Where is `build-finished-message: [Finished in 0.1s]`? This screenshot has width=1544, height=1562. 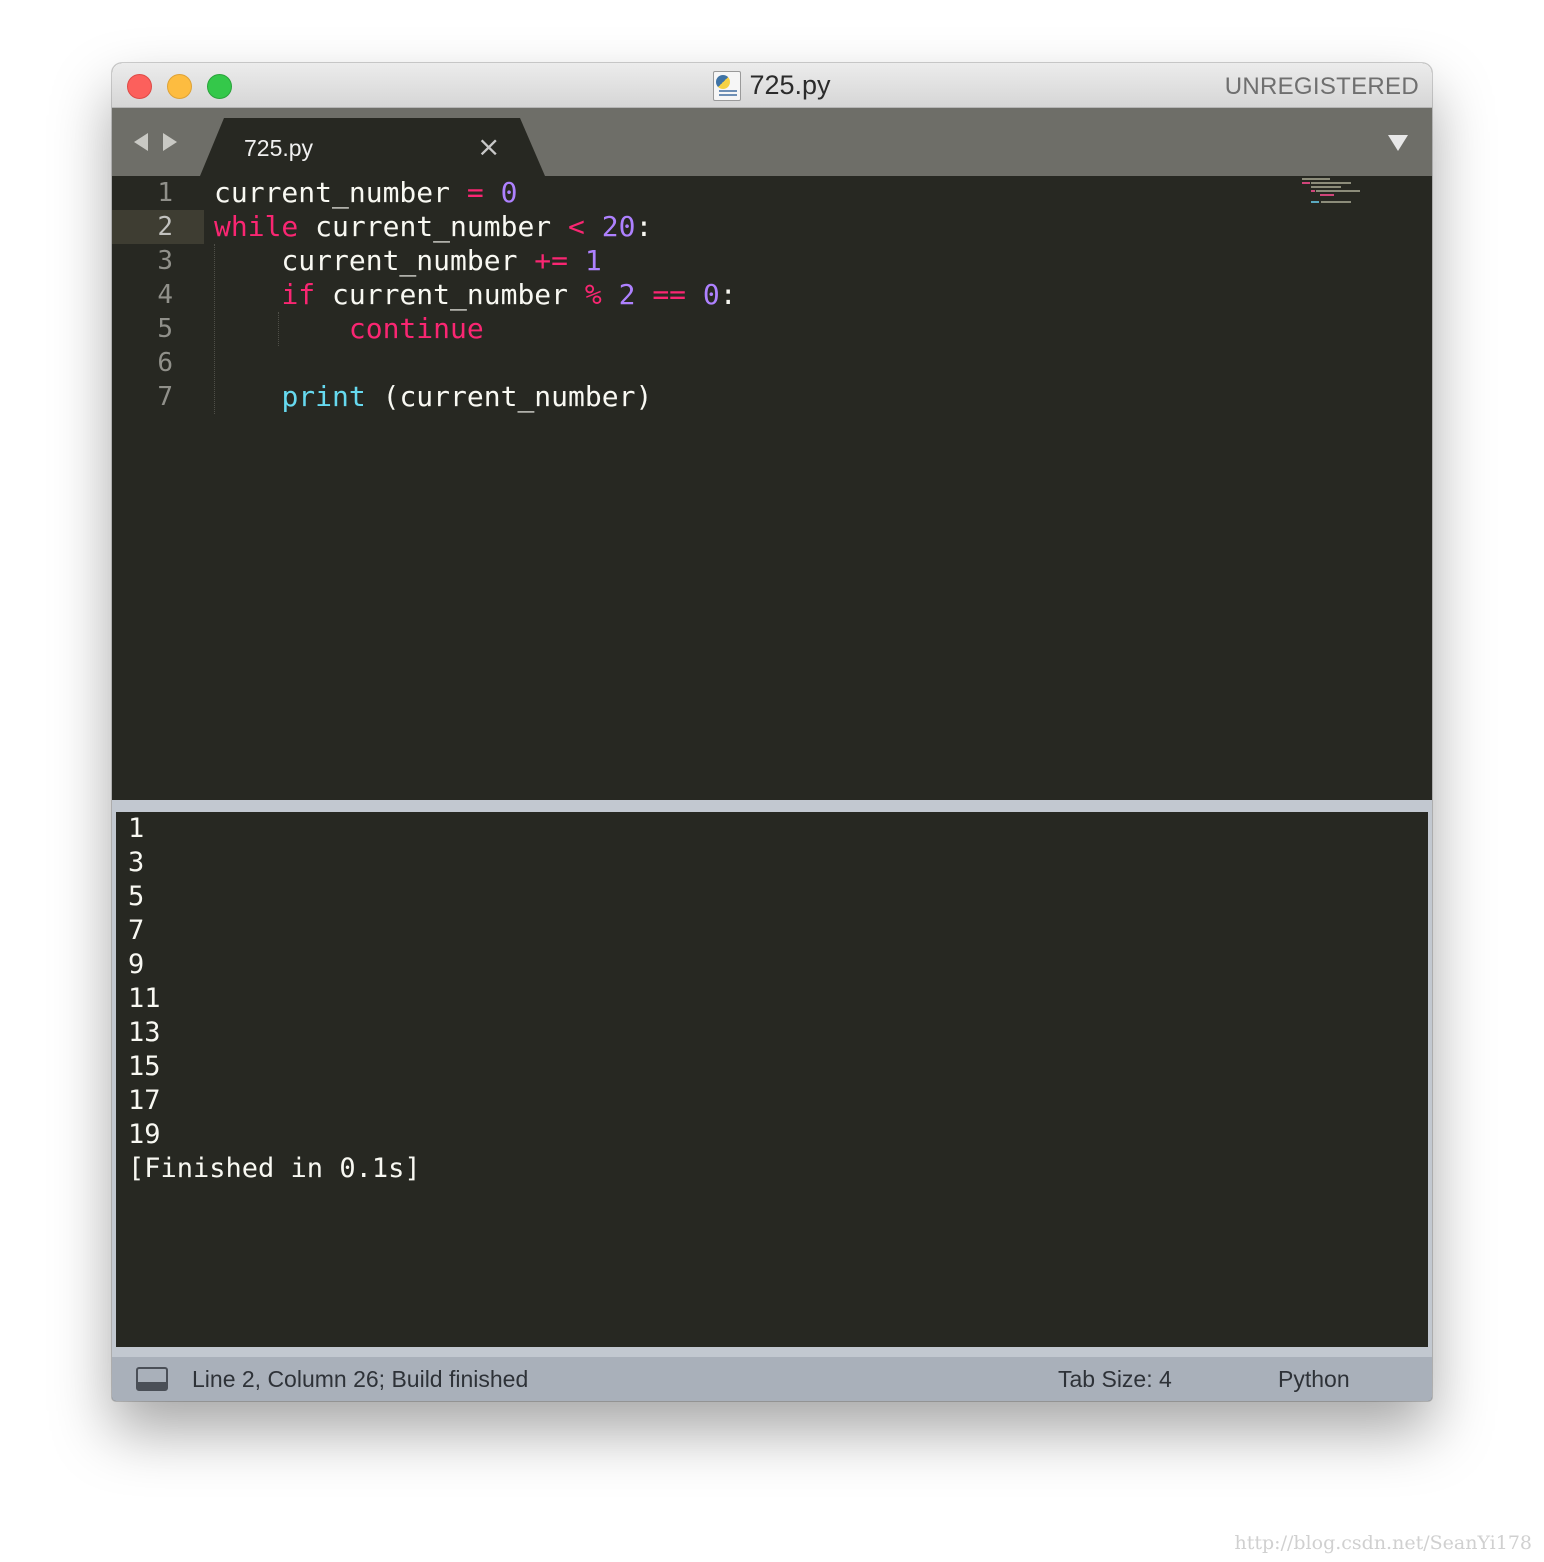 build-finished-message: [Finished in 0.1s] is located at coordinates (274, 1168).